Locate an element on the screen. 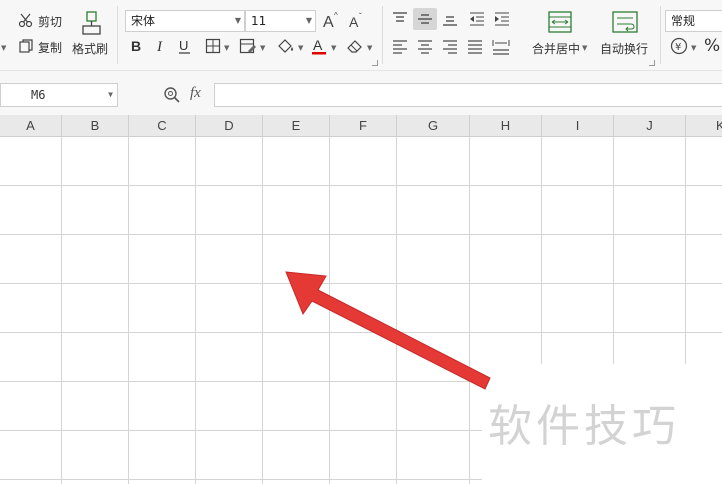  svg-text: I is located at coordinates (159, 46).